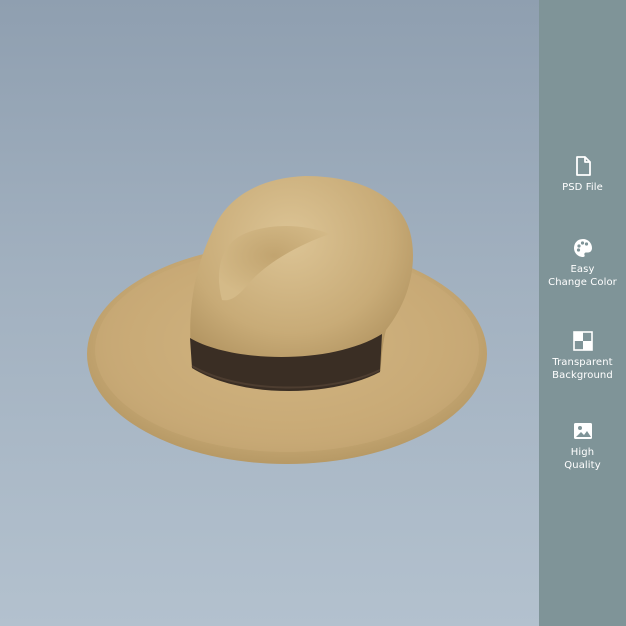  Describe the element at coordinates (583, 166) in the screenshot. I see `file-icon` at that location.